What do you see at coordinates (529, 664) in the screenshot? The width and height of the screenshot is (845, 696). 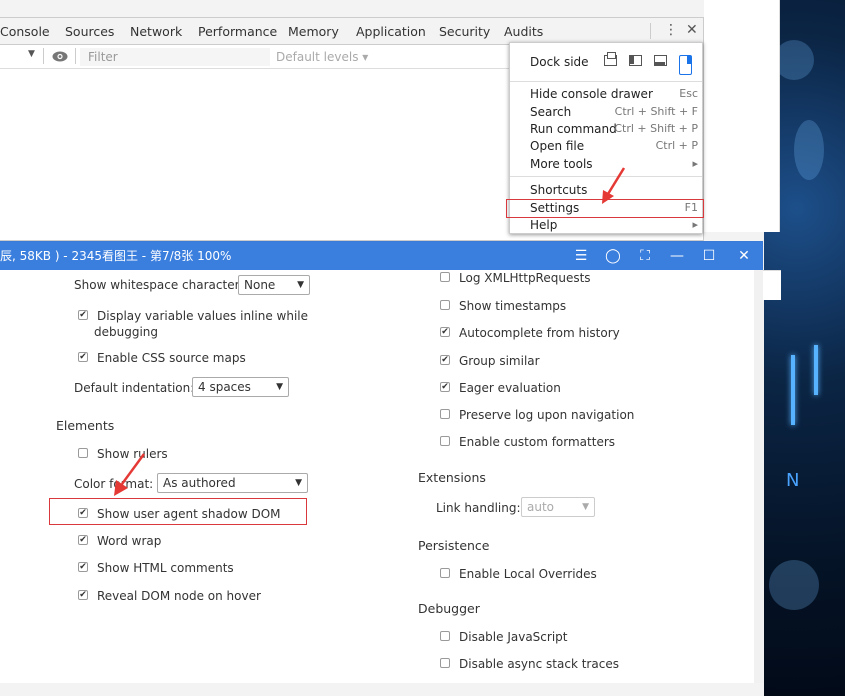 I see `disable-async-checkbox: Disable async stack traces` at bounding box center [529, 664].